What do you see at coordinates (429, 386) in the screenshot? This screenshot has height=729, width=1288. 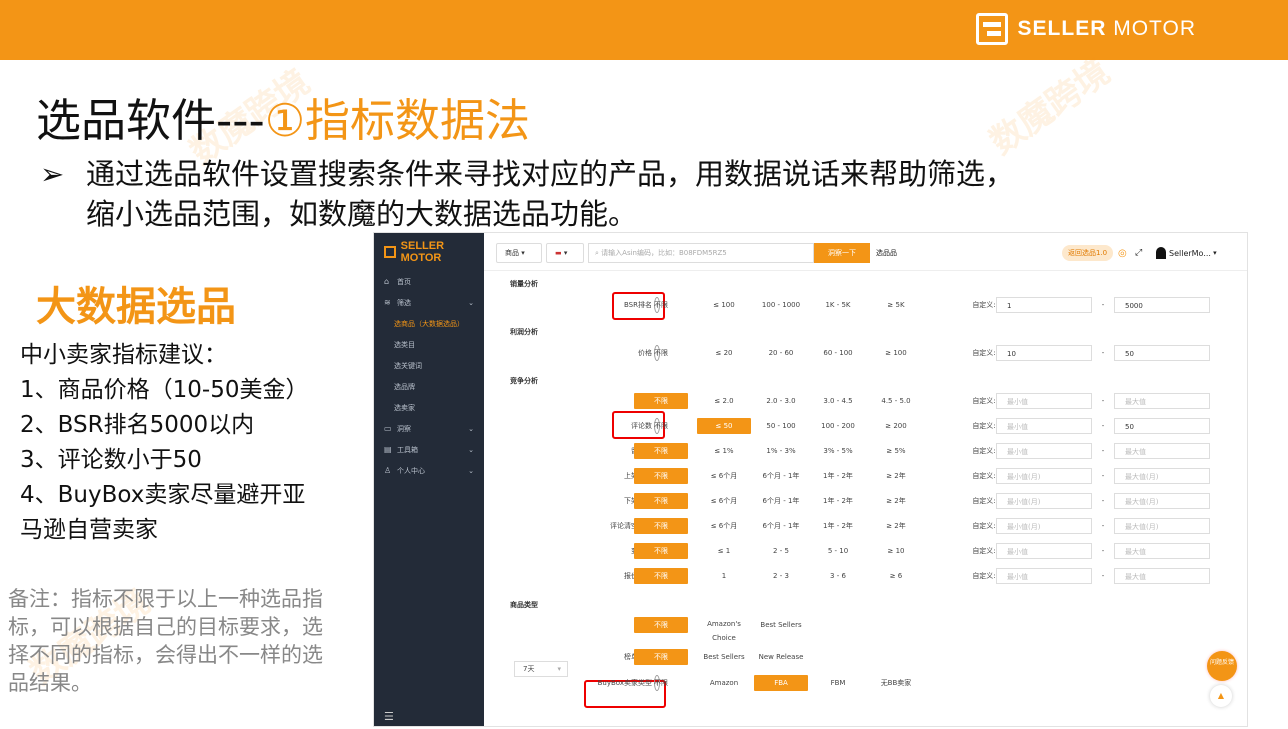 I see `sidebar-item: 选品牌` at bounding box center [429, 386].